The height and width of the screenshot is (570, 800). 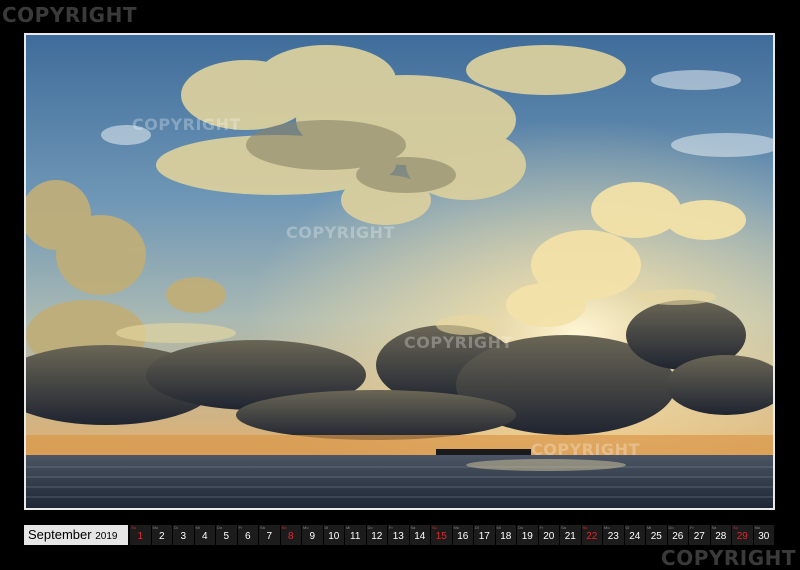 I want to click on day-number: 7, so click(x=269, y=536).